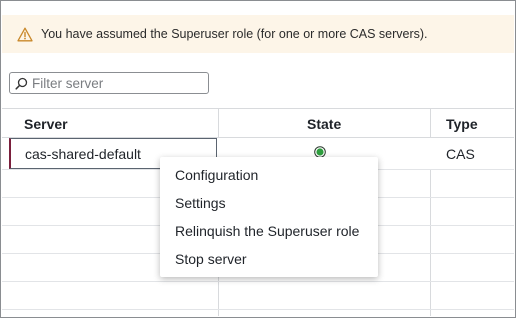  Describe the element at coordinates (25, 34) in the screenshot. I see `warning-icon` at that location.